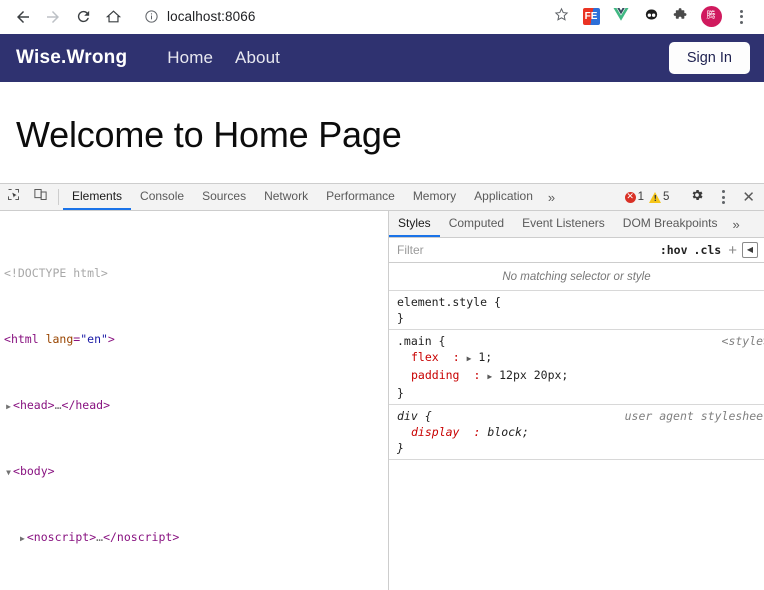 The height and width of the screenshot is (590, 764). What do you see at coordinates (530, 375) in the screenshot?
I see `declaration-value: 12px 20px` at bounding box center [530, 375].